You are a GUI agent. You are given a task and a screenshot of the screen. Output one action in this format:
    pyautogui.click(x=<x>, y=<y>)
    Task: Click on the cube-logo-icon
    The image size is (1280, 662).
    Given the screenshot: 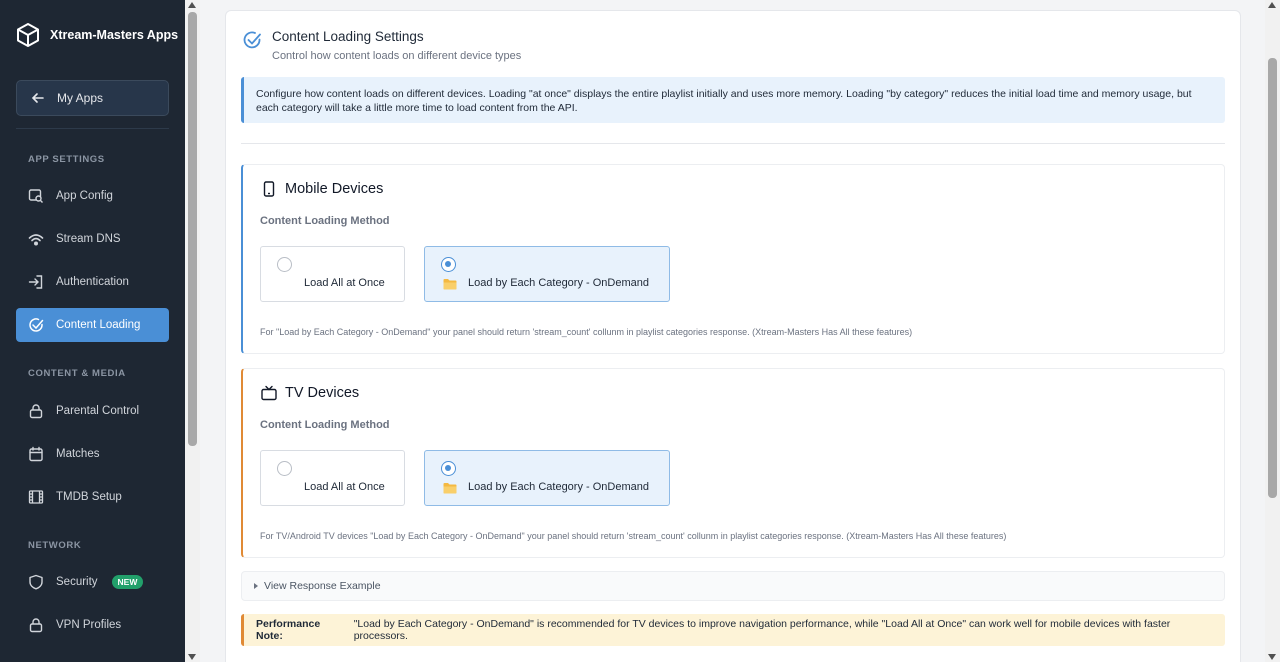 What is the action you would take?
    pyautogui.click(x=28, y=35)
    